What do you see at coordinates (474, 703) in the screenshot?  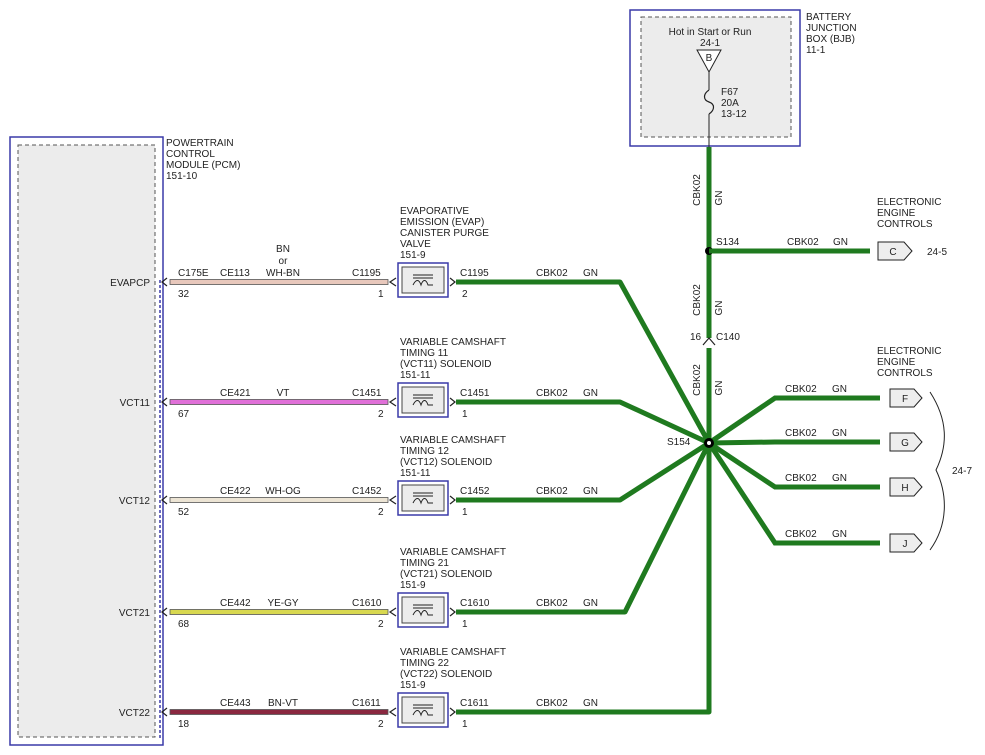 I see `device-out-connector-label: C1611` at bounding box center [474, 703].